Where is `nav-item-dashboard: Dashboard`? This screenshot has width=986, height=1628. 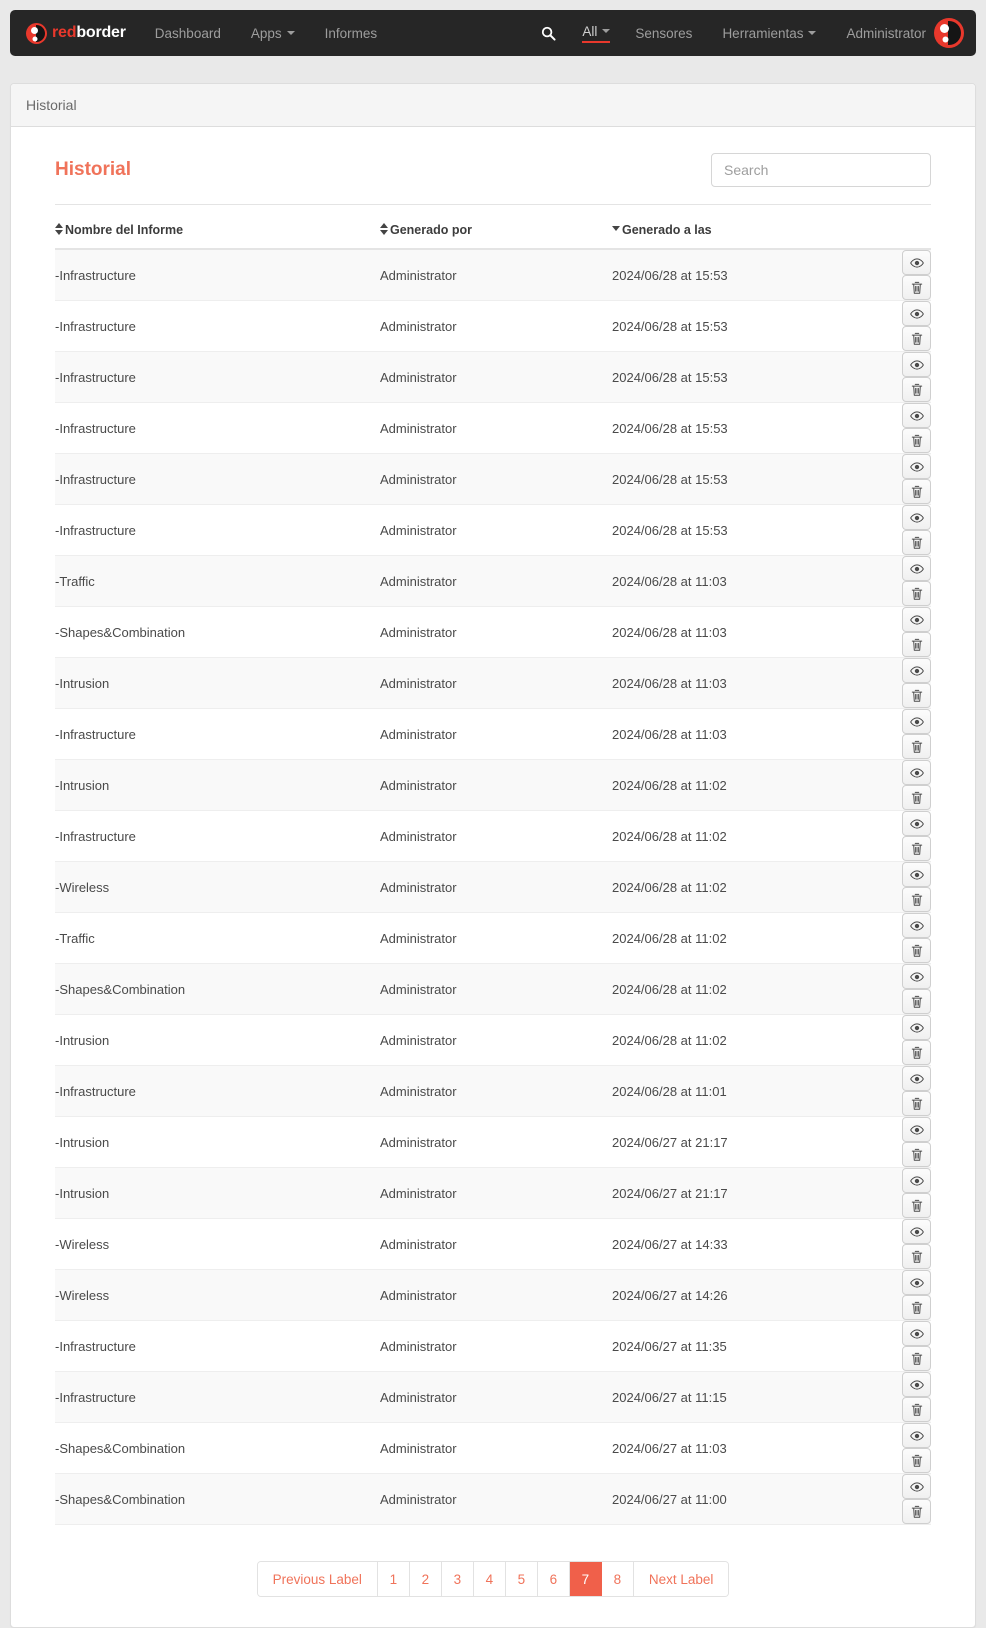 nav-item-dashboard: Dashboard is located at coordinates (188, 33).